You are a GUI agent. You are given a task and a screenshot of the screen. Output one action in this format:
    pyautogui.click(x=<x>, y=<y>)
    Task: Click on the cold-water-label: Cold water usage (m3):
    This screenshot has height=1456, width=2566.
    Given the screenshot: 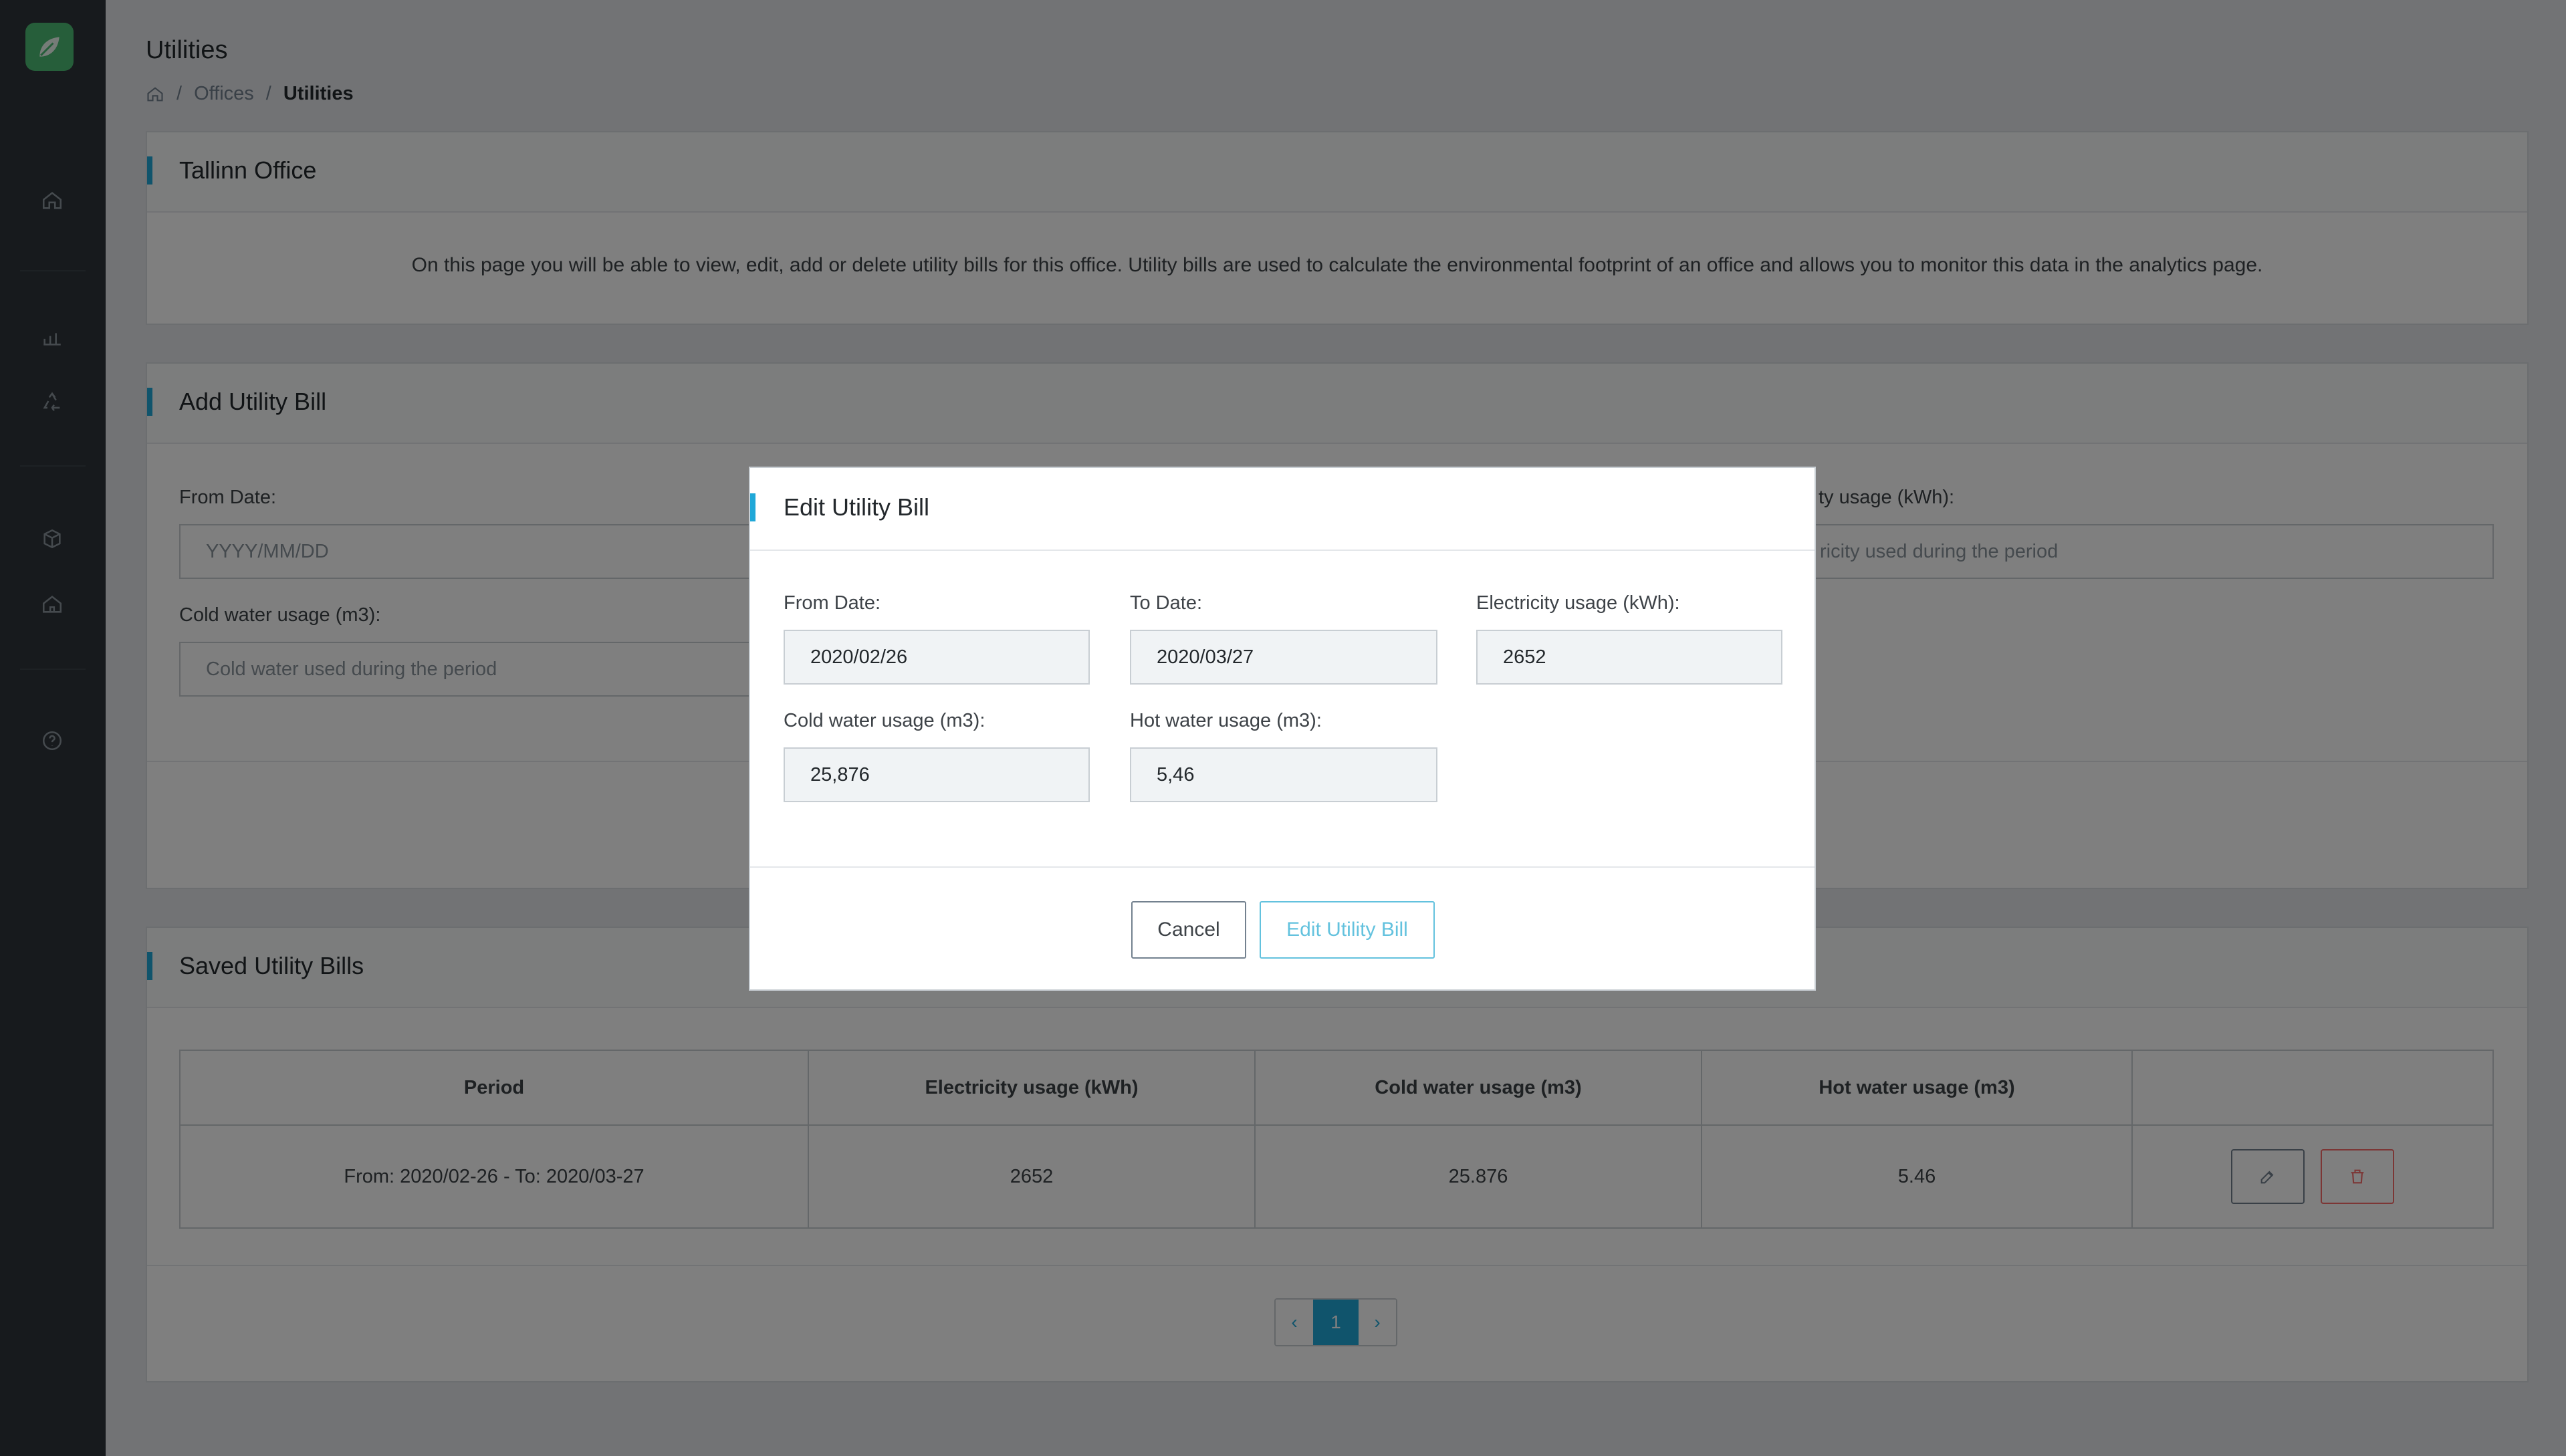 What is the action you would take?
    pyautogui.click(x=884, y=720)
    